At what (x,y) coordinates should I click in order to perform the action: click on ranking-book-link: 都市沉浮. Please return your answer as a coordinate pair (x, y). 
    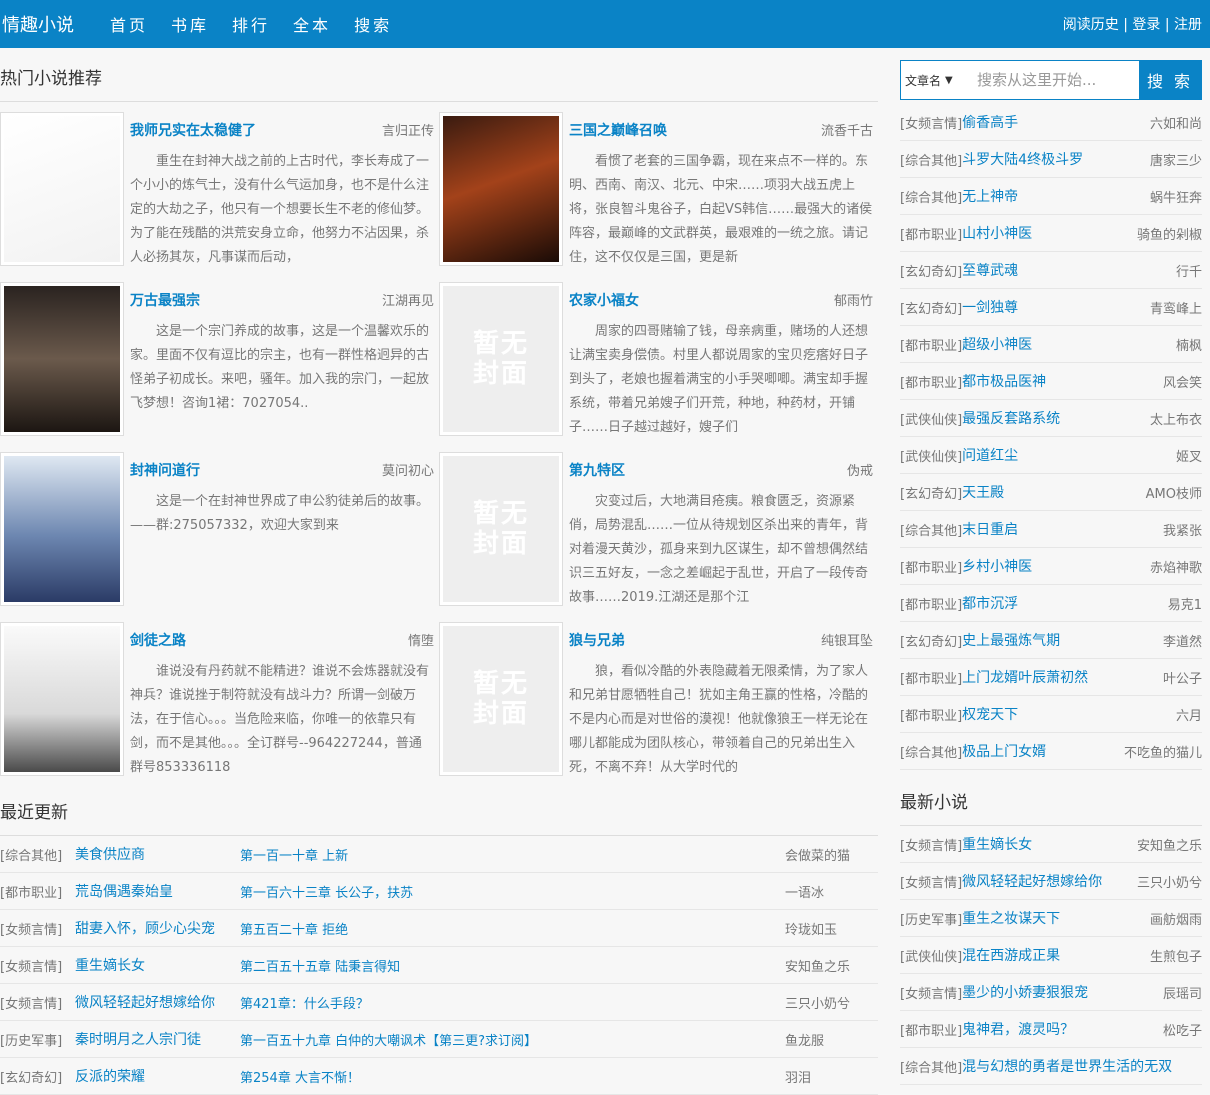
    Looking at the image, I should click on (990, 603).